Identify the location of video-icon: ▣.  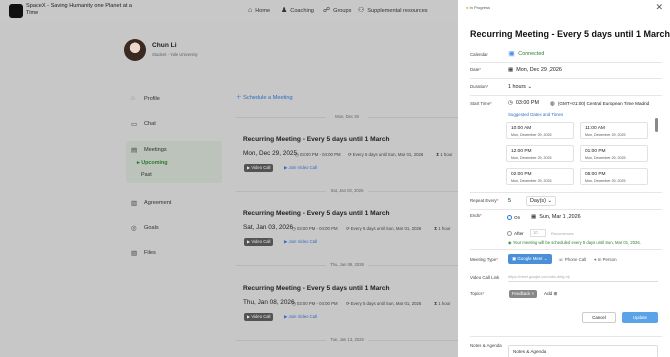
(514, 258).